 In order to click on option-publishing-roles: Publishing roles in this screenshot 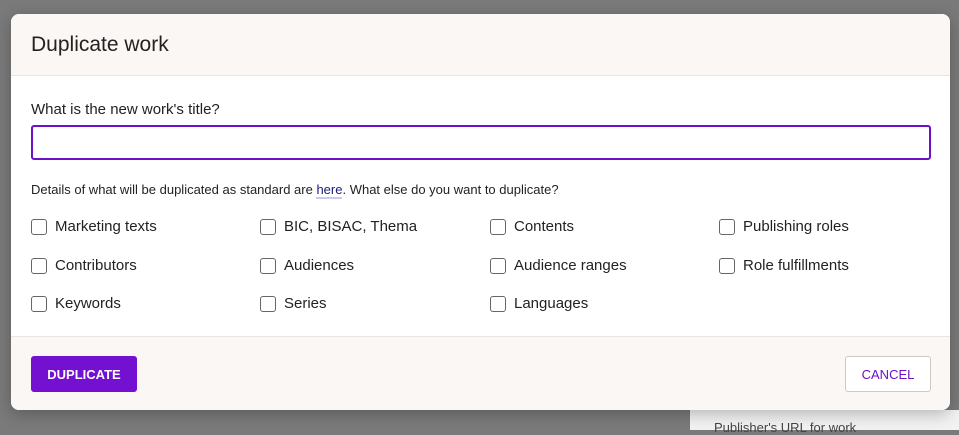, I will do `click(784, 226)`.